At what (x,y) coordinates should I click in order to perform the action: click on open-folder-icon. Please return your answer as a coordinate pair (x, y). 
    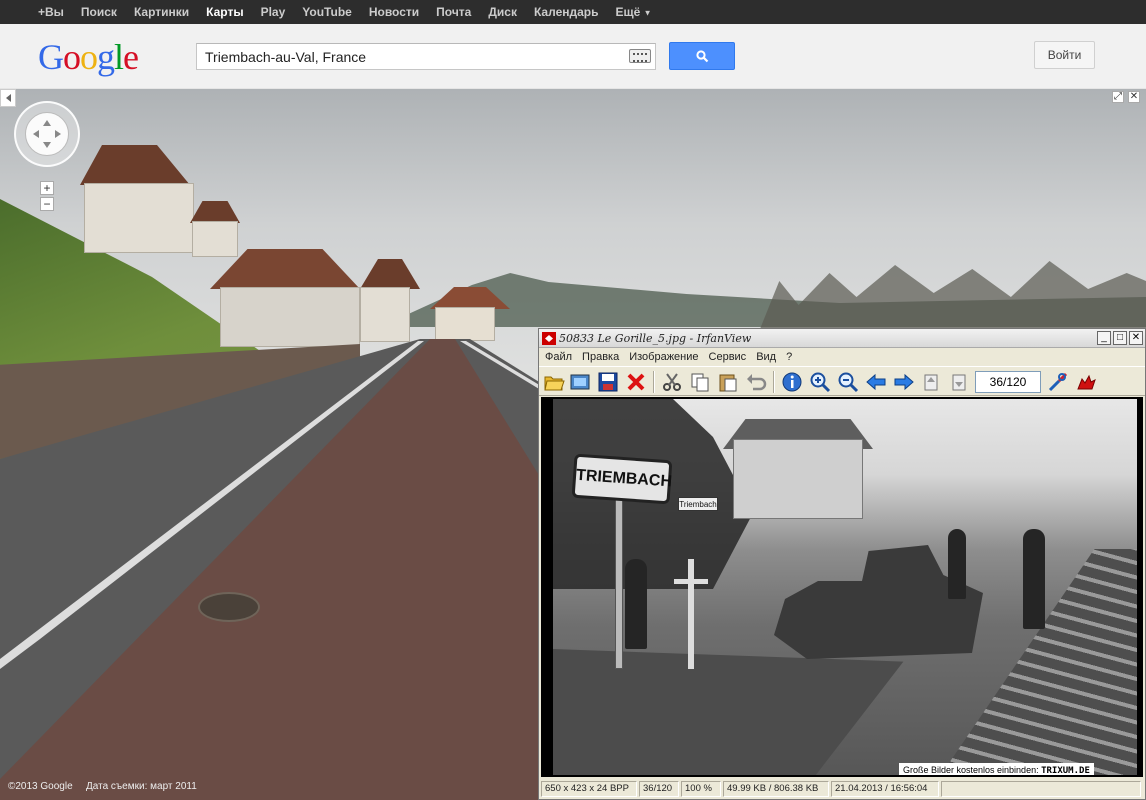
    Looking at the image, I should click on (554, 382).